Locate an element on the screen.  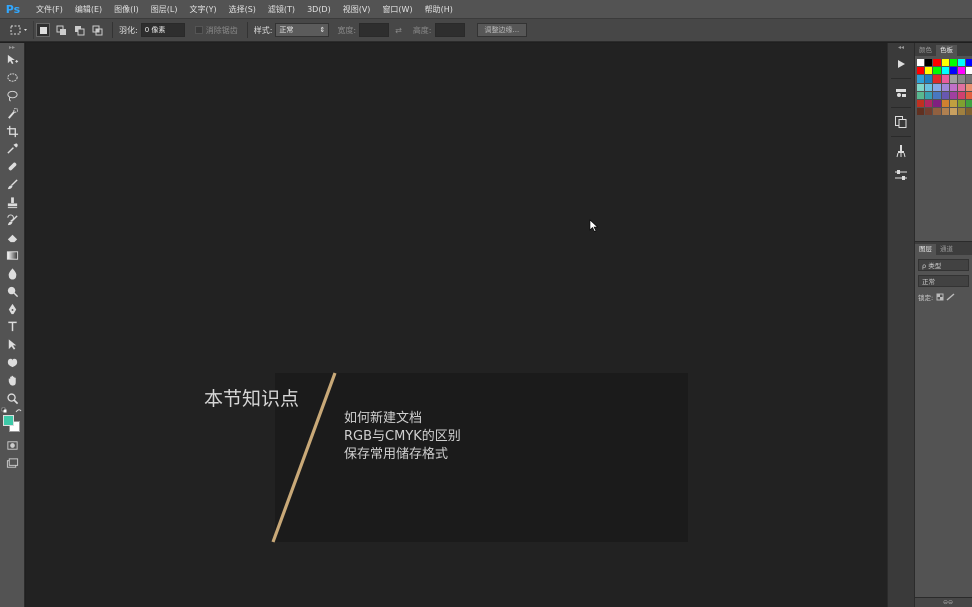
history-panel-button is located at coordinates (901, 122).